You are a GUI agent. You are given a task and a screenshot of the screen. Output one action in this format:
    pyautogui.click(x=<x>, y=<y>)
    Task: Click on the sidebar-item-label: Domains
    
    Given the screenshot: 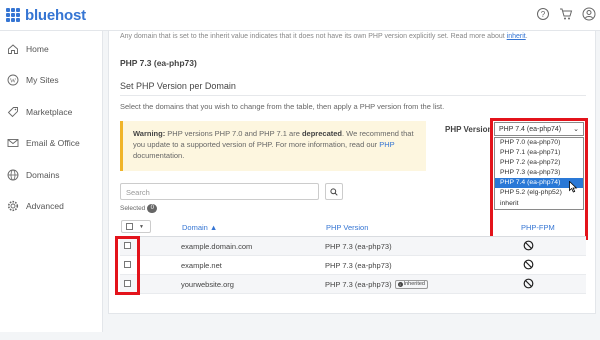 What is the action you would take?
    pyautogui.click(x=43, y=174)
    